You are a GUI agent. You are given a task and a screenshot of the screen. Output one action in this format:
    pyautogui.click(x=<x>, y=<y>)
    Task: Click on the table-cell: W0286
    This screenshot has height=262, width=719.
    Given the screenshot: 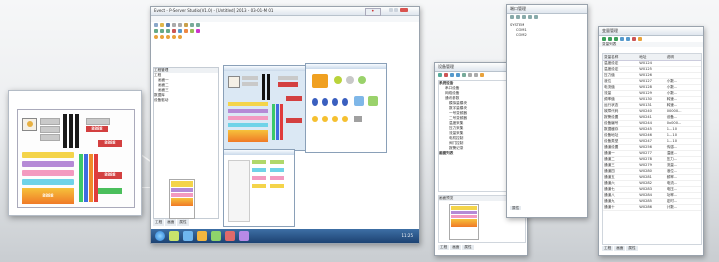 What is the action you would take?
    pyautogui.click(x=652, y=207)
    